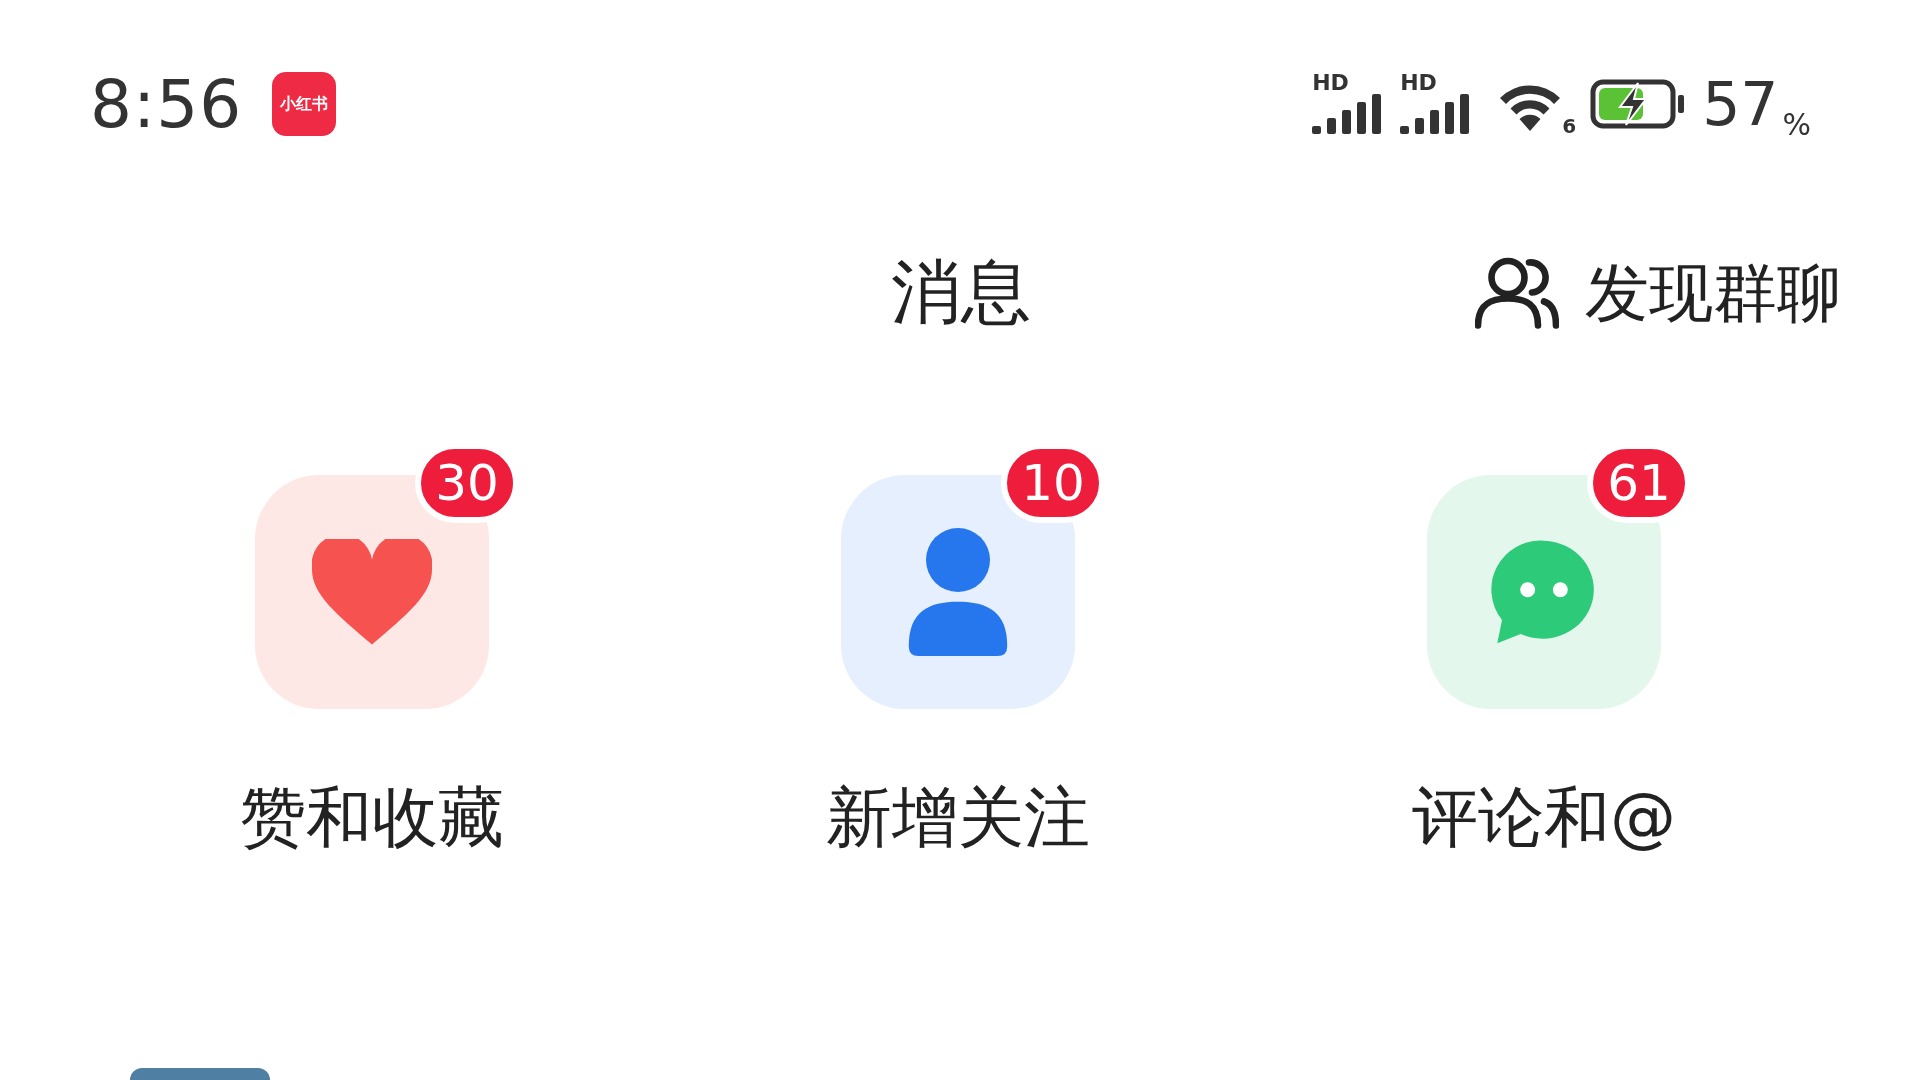 The image size is (1921, 1080). Describe the element at coordinates (1796, 124) in the screenshot. I see `percent-sign: %` at that location.